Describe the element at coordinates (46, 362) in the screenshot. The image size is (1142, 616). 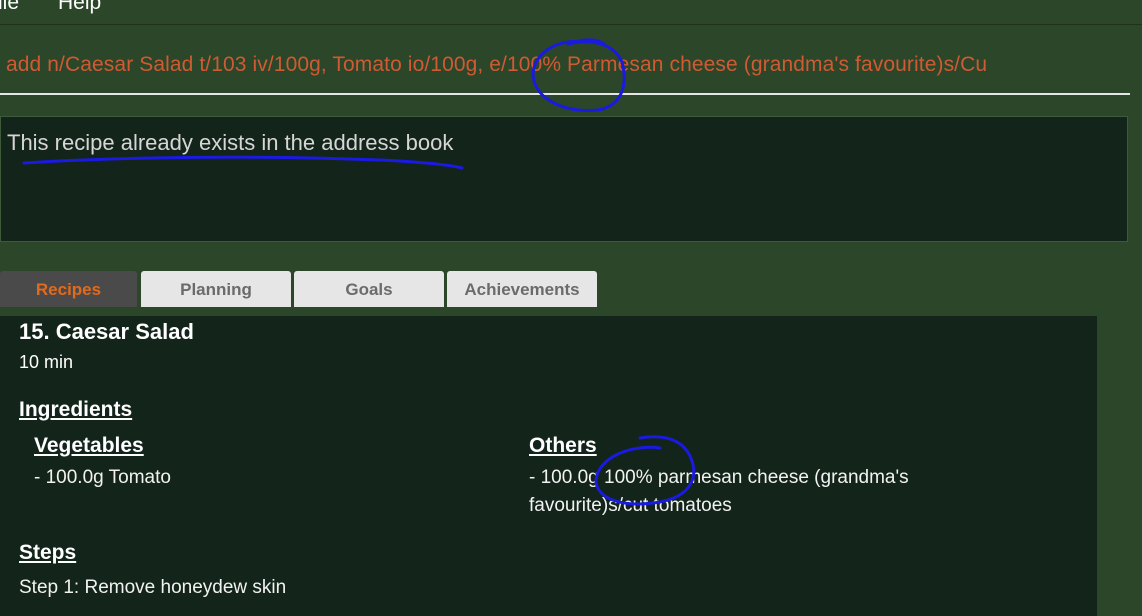
I see `recipe-time: 10 min` at that location.